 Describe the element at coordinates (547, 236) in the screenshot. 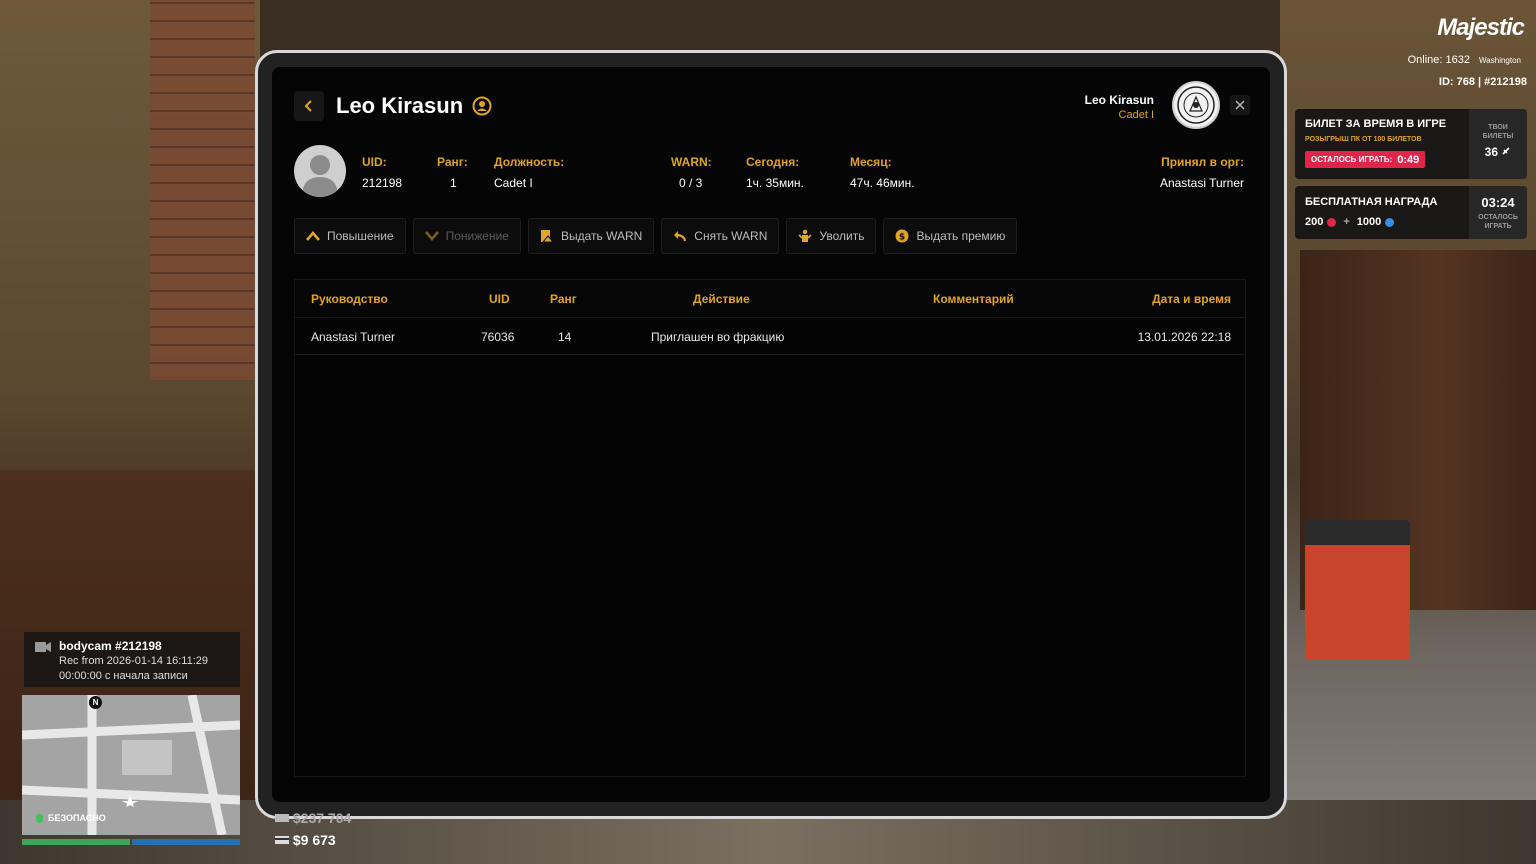

I see `warn-doc-icon` at that location.